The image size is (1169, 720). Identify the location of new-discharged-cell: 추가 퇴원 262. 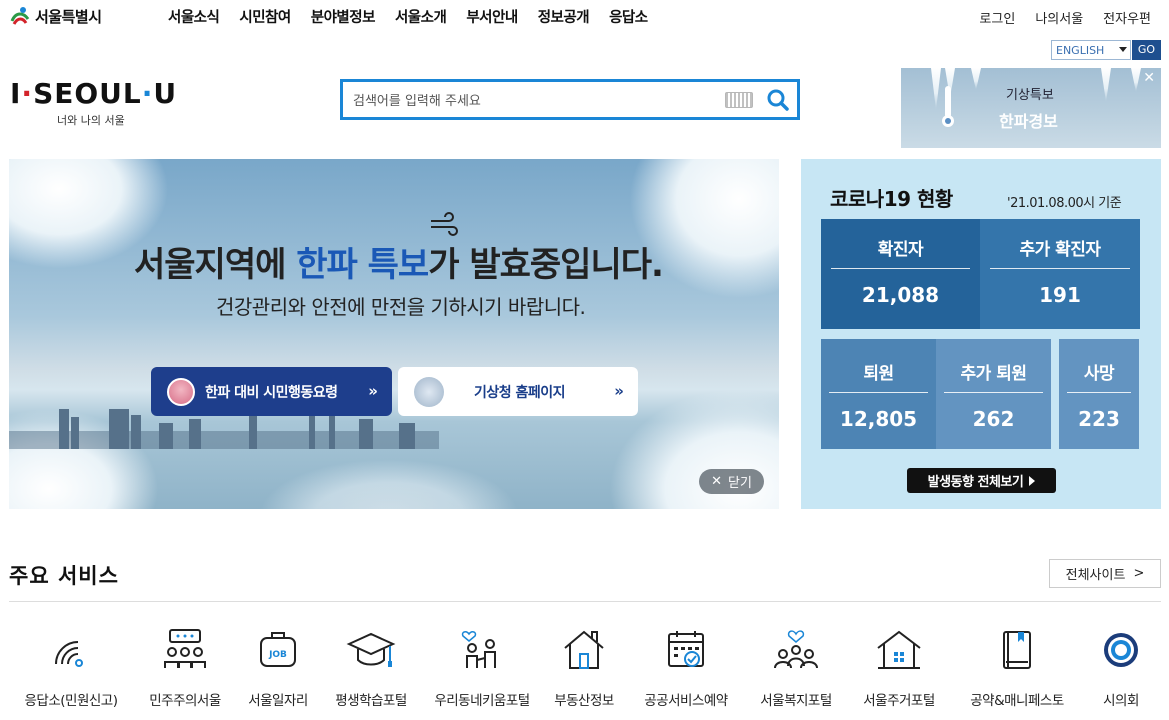
(993, 394).